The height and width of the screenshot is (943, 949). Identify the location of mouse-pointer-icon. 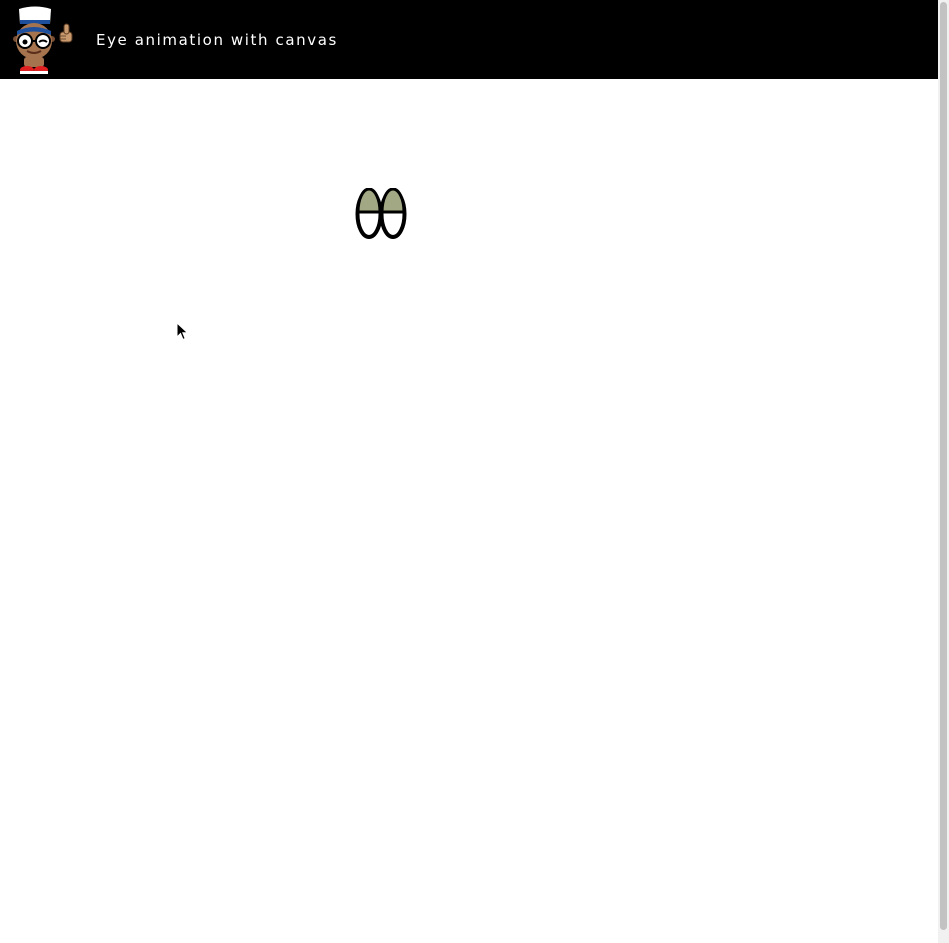
(182, 331).